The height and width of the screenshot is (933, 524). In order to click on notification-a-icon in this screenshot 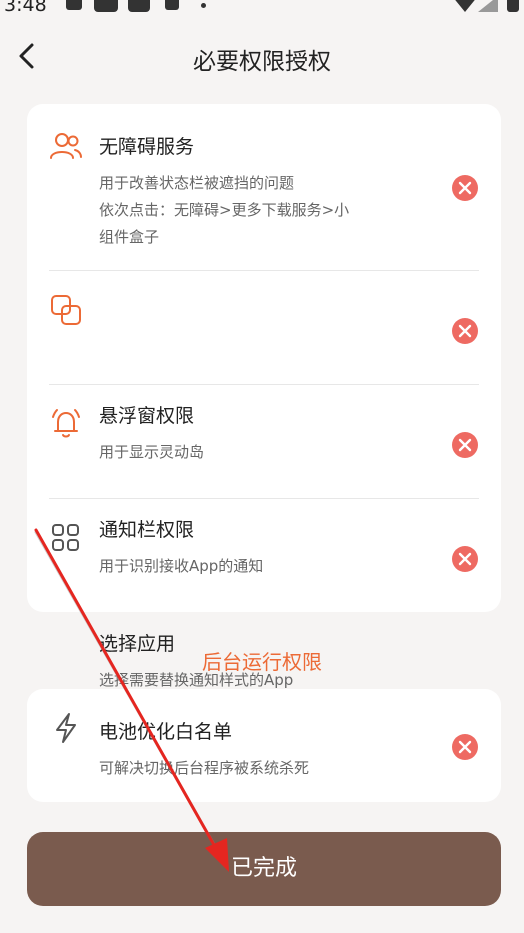, I will do `click(172, 5)`.